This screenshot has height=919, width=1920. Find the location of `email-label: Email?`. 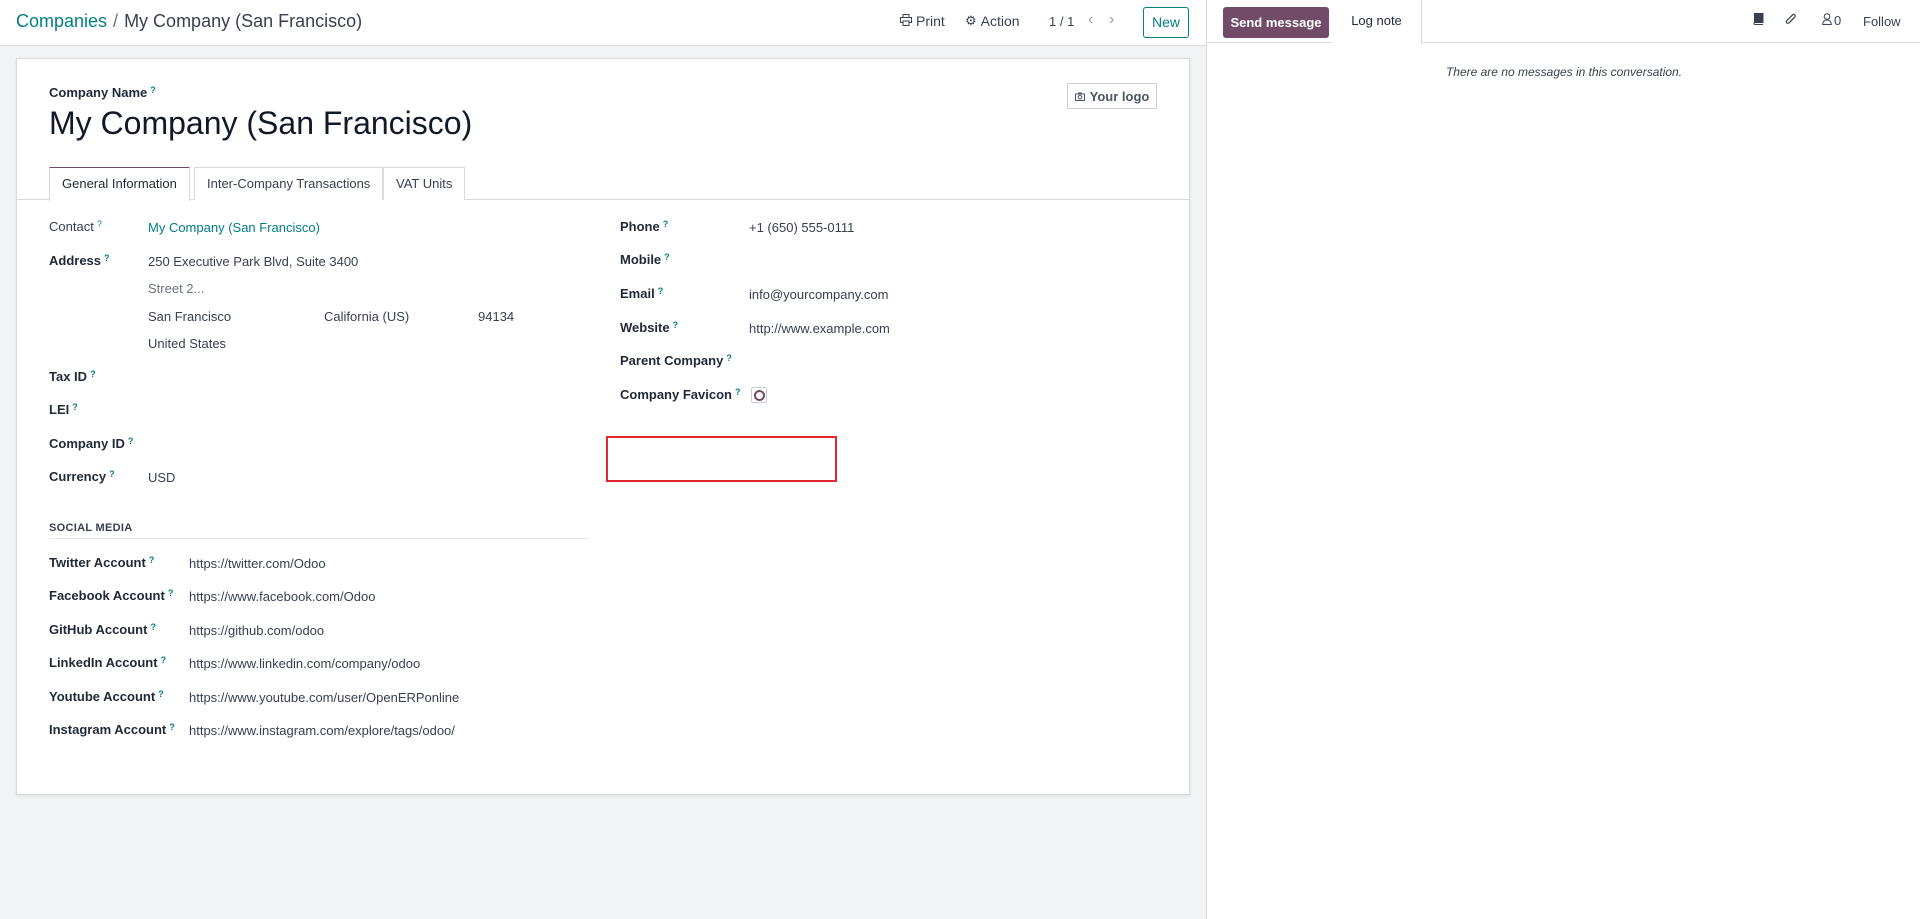

email-label: Email? is located at coordinates (642, 293).